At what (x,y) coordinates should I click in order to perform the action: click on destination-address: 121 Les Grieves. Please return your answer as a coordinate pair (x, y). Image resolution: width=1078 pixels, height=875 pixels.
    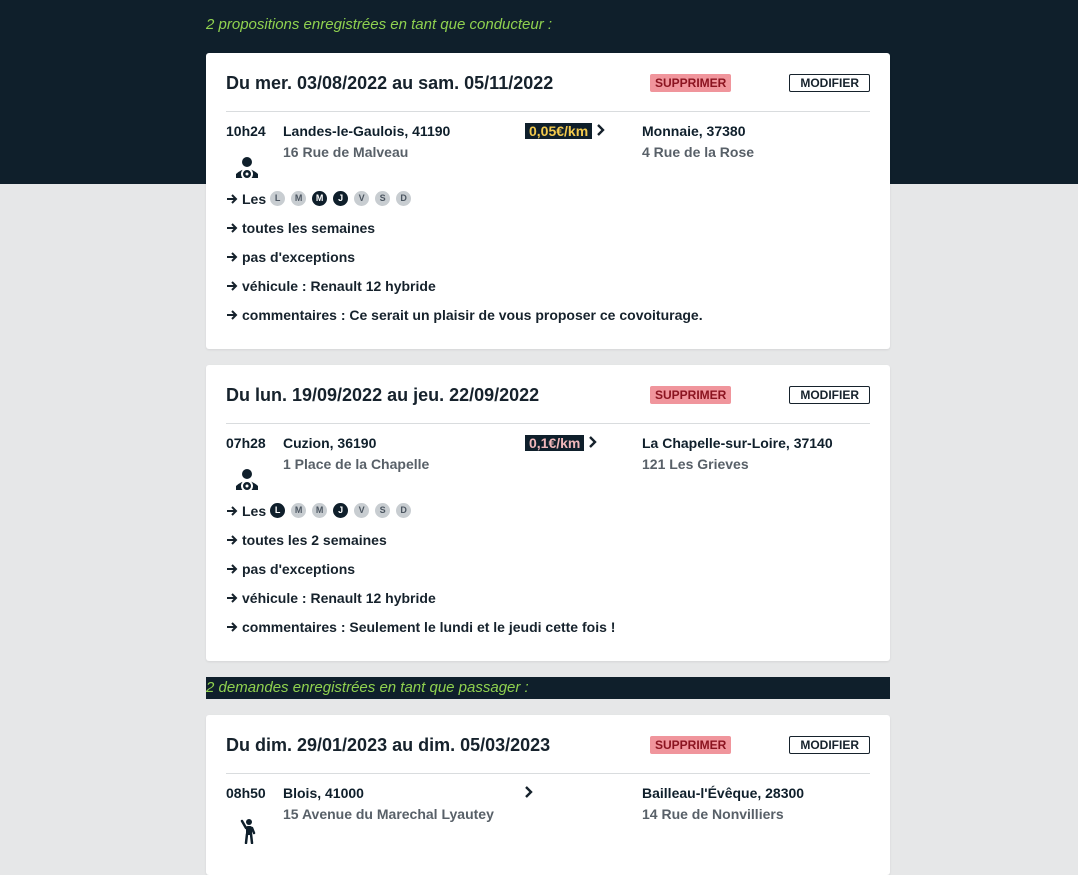
    Looking at the image, I should click on (695, 464).